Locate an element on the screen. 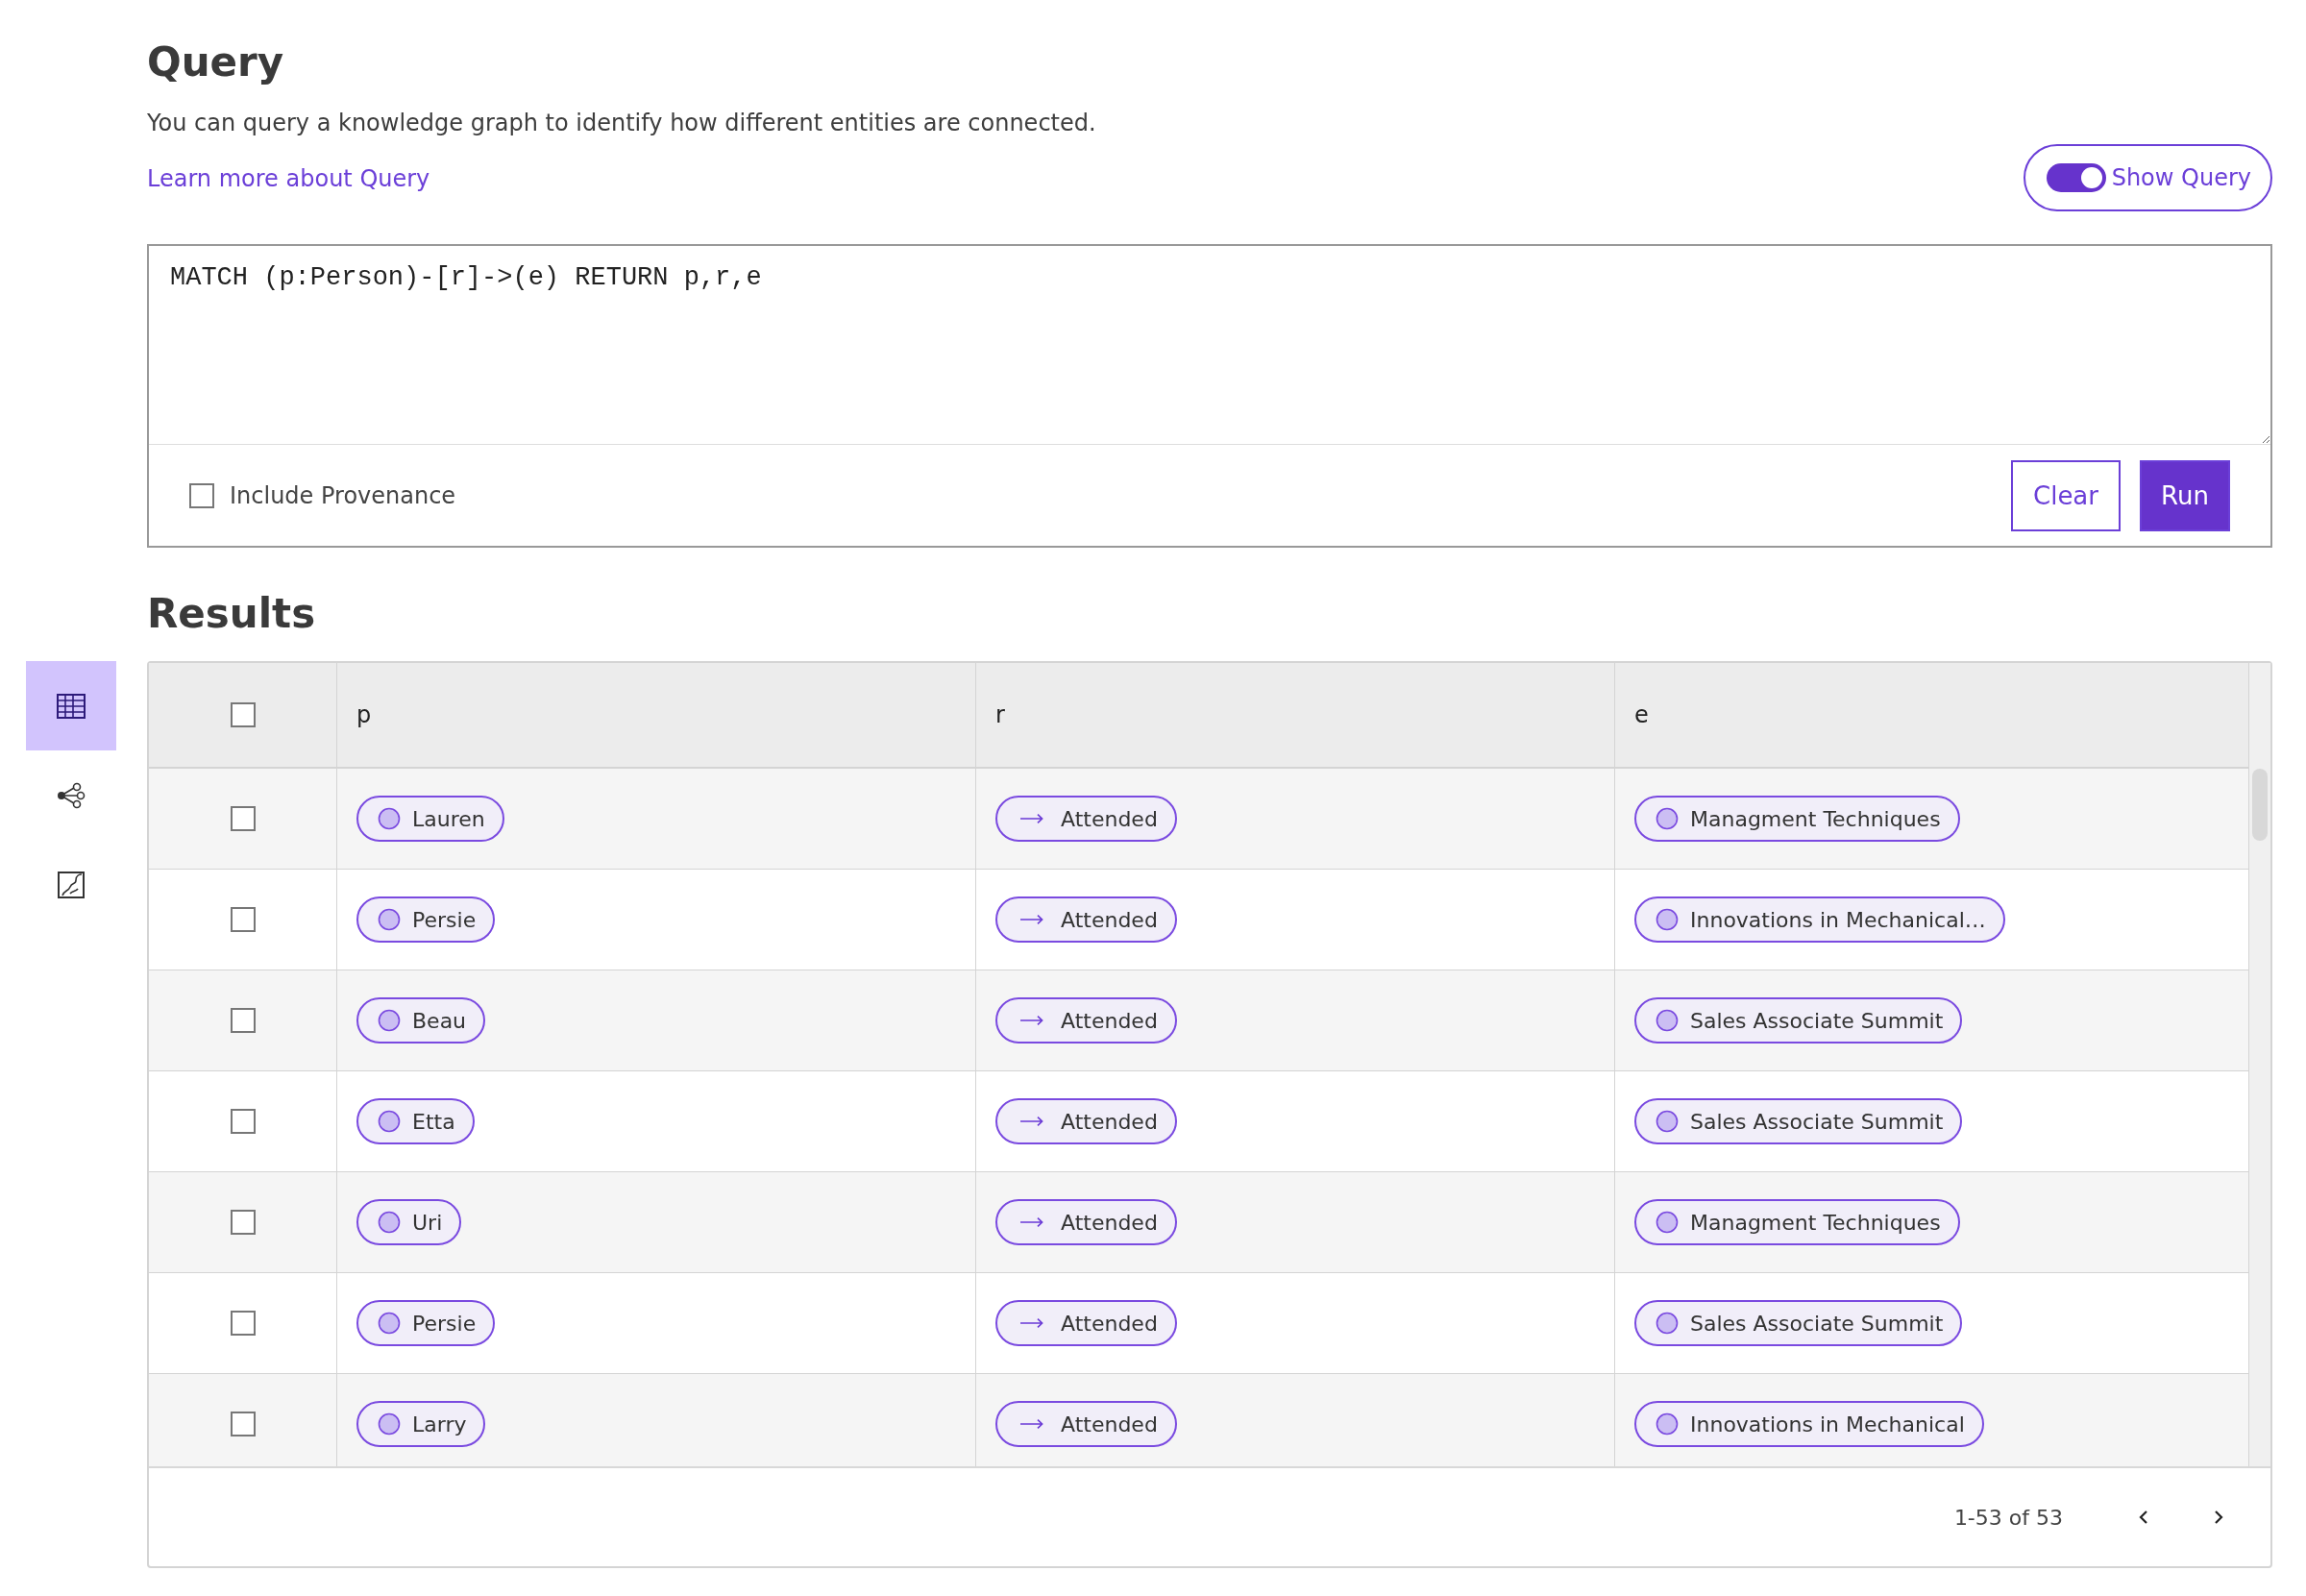 The width and height of the screenshot is (2306, 1596). clear-button: Clear is located at coordinates (2066, 495).